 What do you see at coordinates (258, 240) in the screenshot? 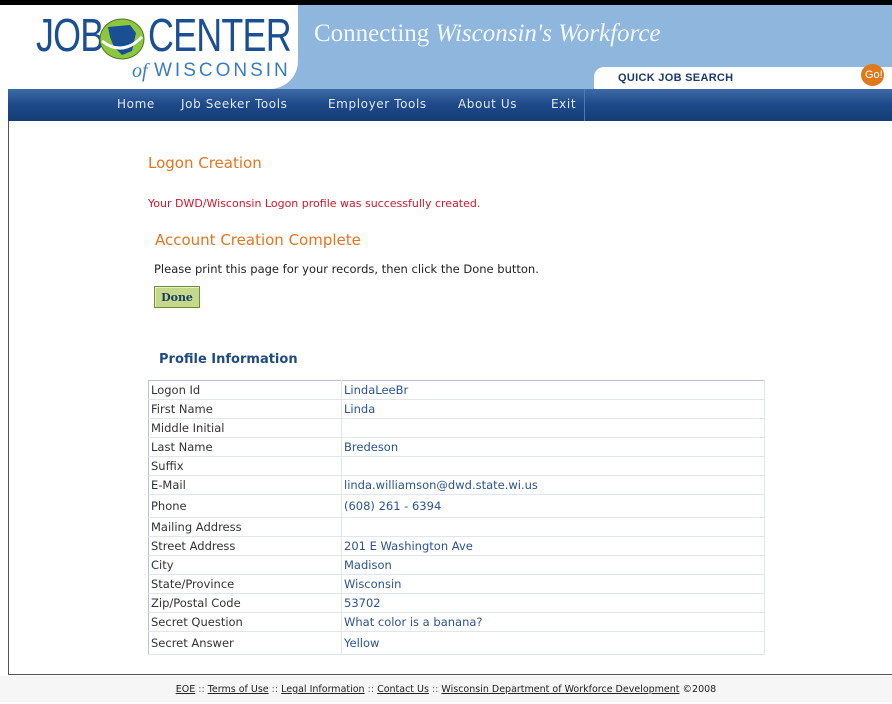
I see `account-creation-heading: Account Creation Complete` at bounding box center [258, 240].